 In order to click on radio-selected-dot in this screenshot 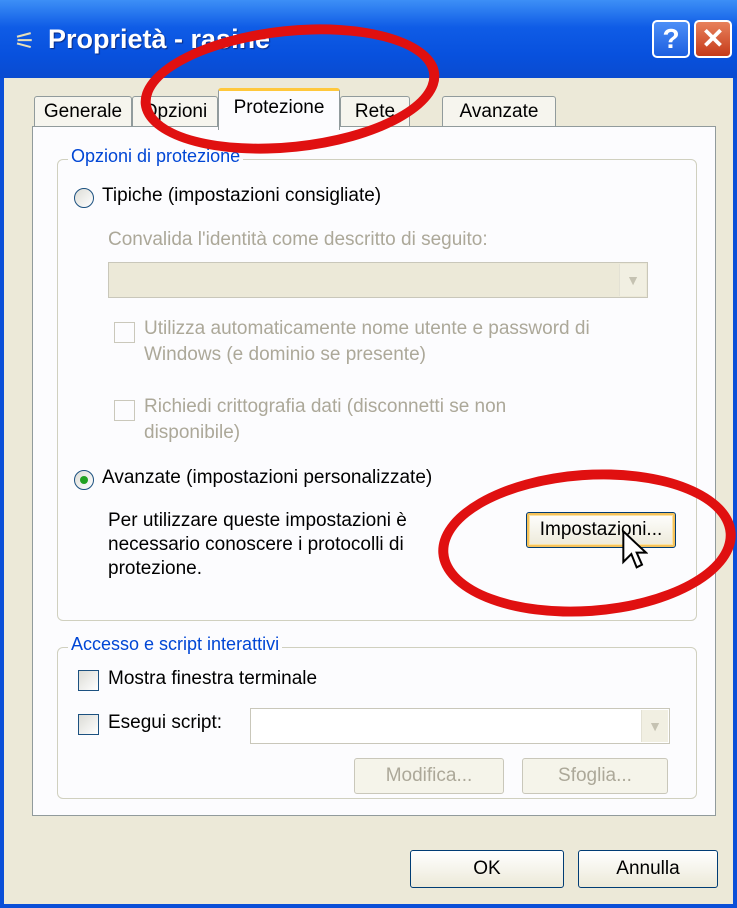, I will do `click(84, 480)`.